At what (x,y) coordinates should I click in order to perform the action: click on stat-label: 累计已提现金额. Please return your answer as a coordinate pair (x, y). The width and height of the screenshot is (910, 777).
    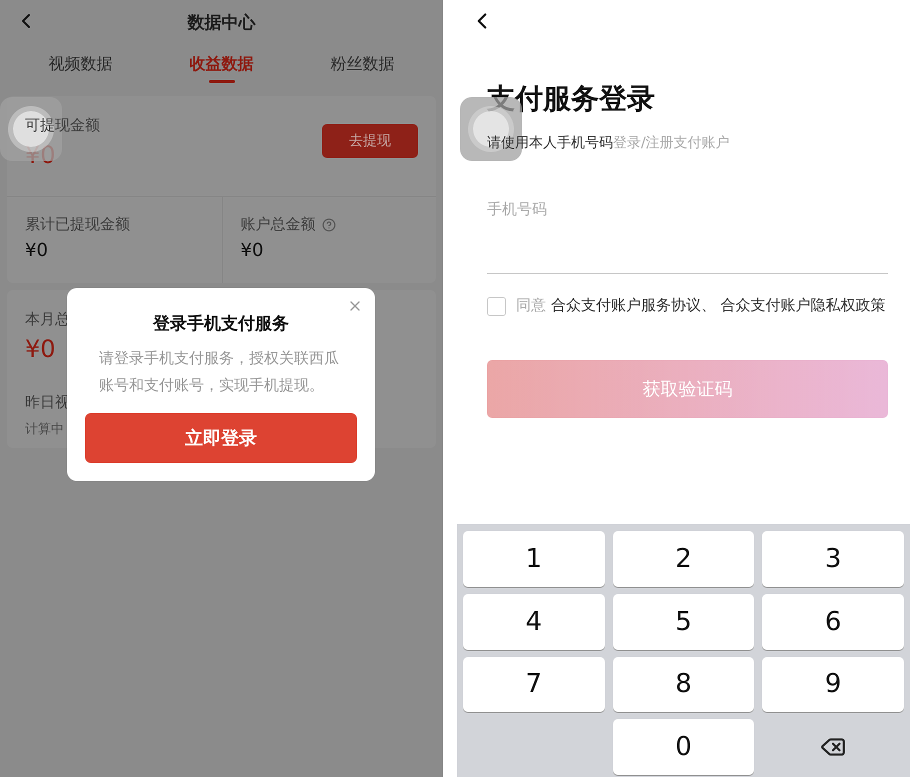
    Looking at the image, I should click on (77, 224).